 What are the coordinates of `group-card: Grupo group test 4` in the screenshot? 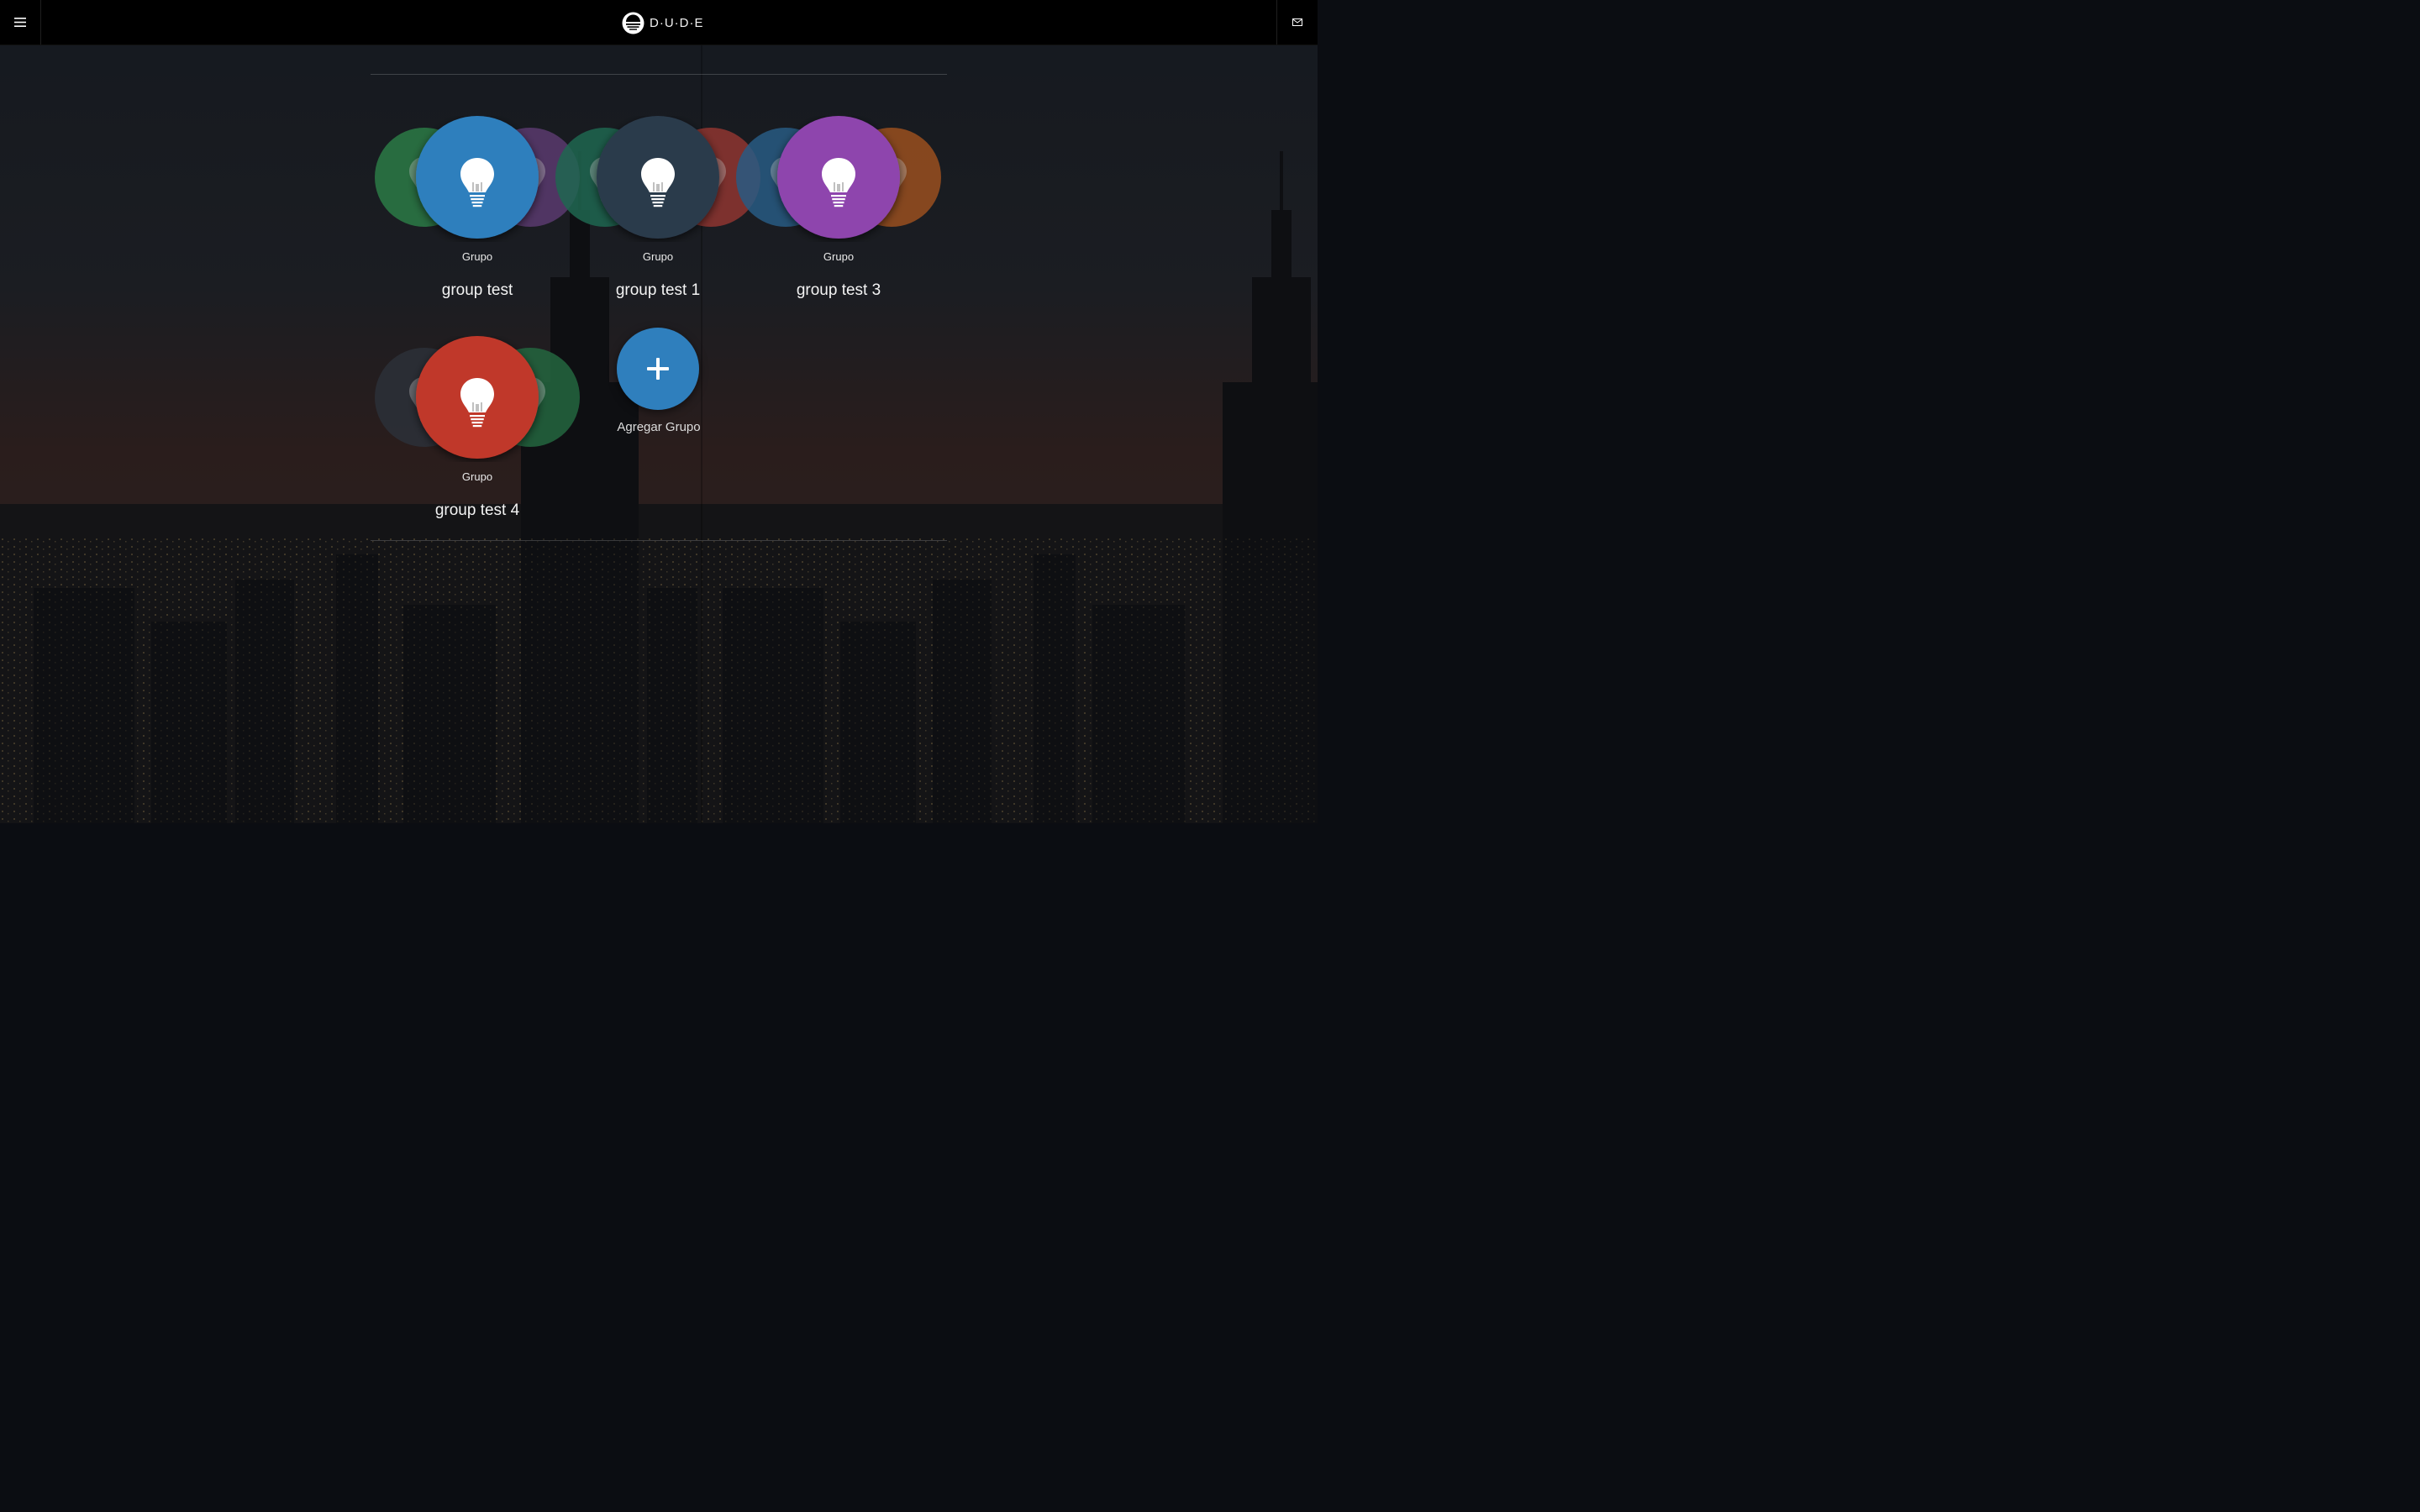 It's located at (477, 432).